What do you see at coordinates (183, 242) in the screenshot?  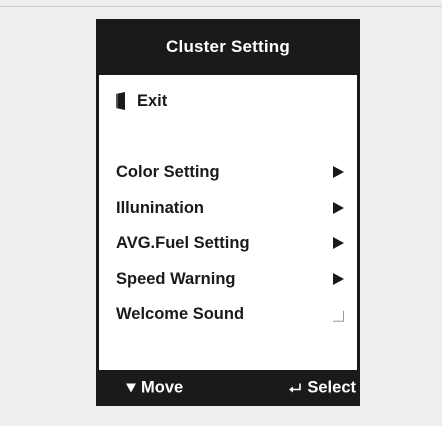 I see `menu-item-label: AVG.Fuel Setting` at bounding box center [183, 242].